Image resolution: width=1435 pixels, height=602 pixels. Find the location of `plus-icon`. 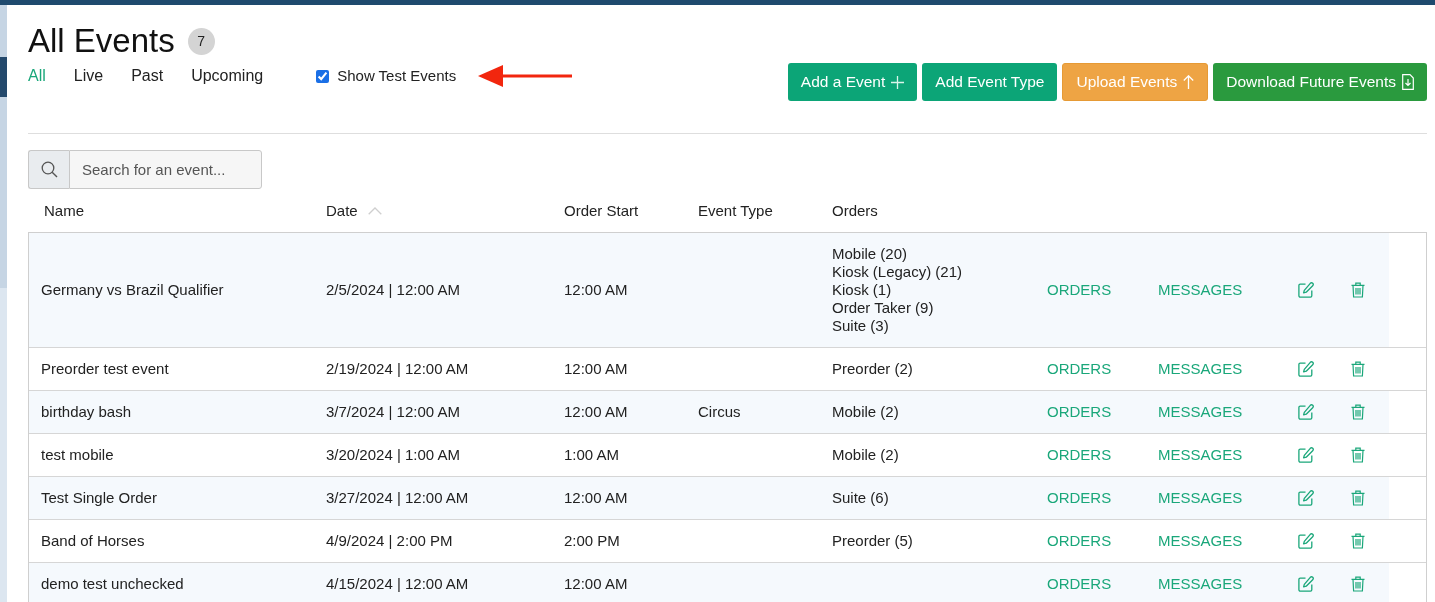

plus-icon is located at coordinates (898, 82).